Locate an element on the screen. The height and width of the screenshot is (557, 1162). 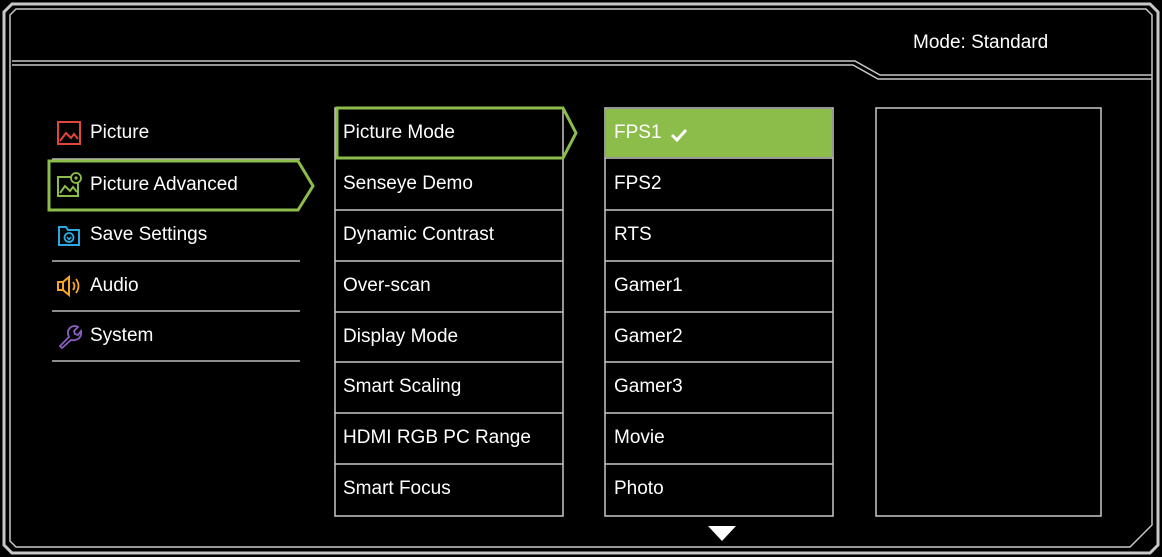
category-picture: Picture is located at coordinates (102, 133).